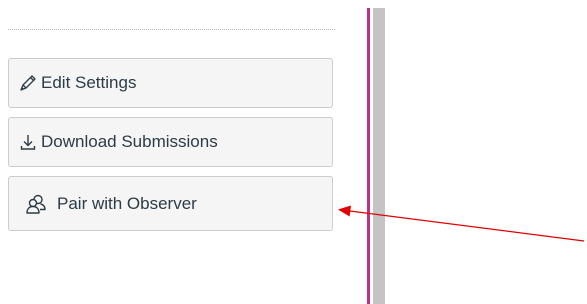  I want to click on download-submissions-label: Download Submissions, so click(129, 141).